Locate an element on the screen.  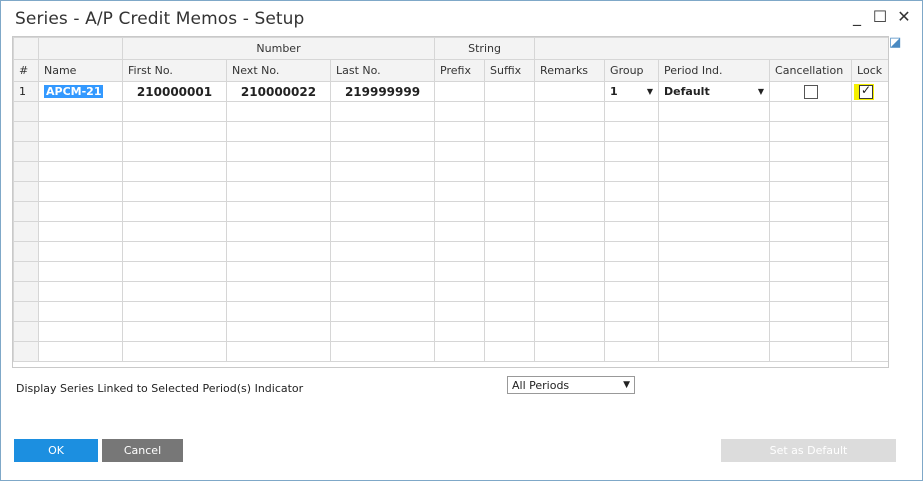
name-cell: APCM-21 is located at coordinates (80, 91).